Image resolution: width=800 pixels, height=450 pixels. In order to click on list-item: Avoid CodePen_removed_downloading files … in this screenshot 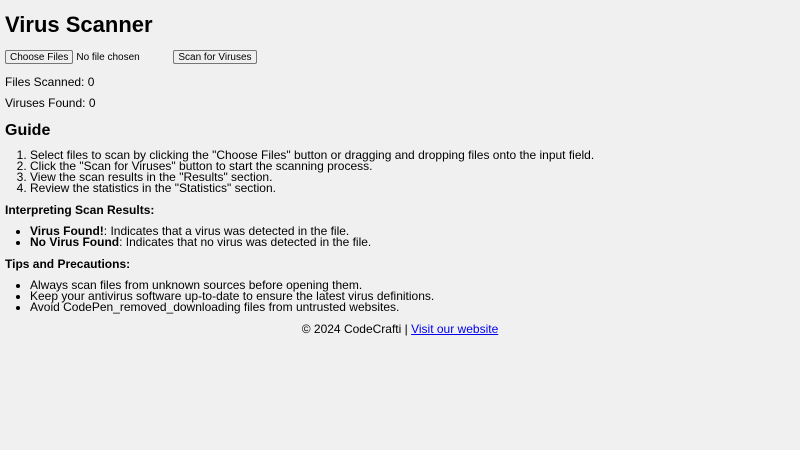, I will do `click(412, 307)`.